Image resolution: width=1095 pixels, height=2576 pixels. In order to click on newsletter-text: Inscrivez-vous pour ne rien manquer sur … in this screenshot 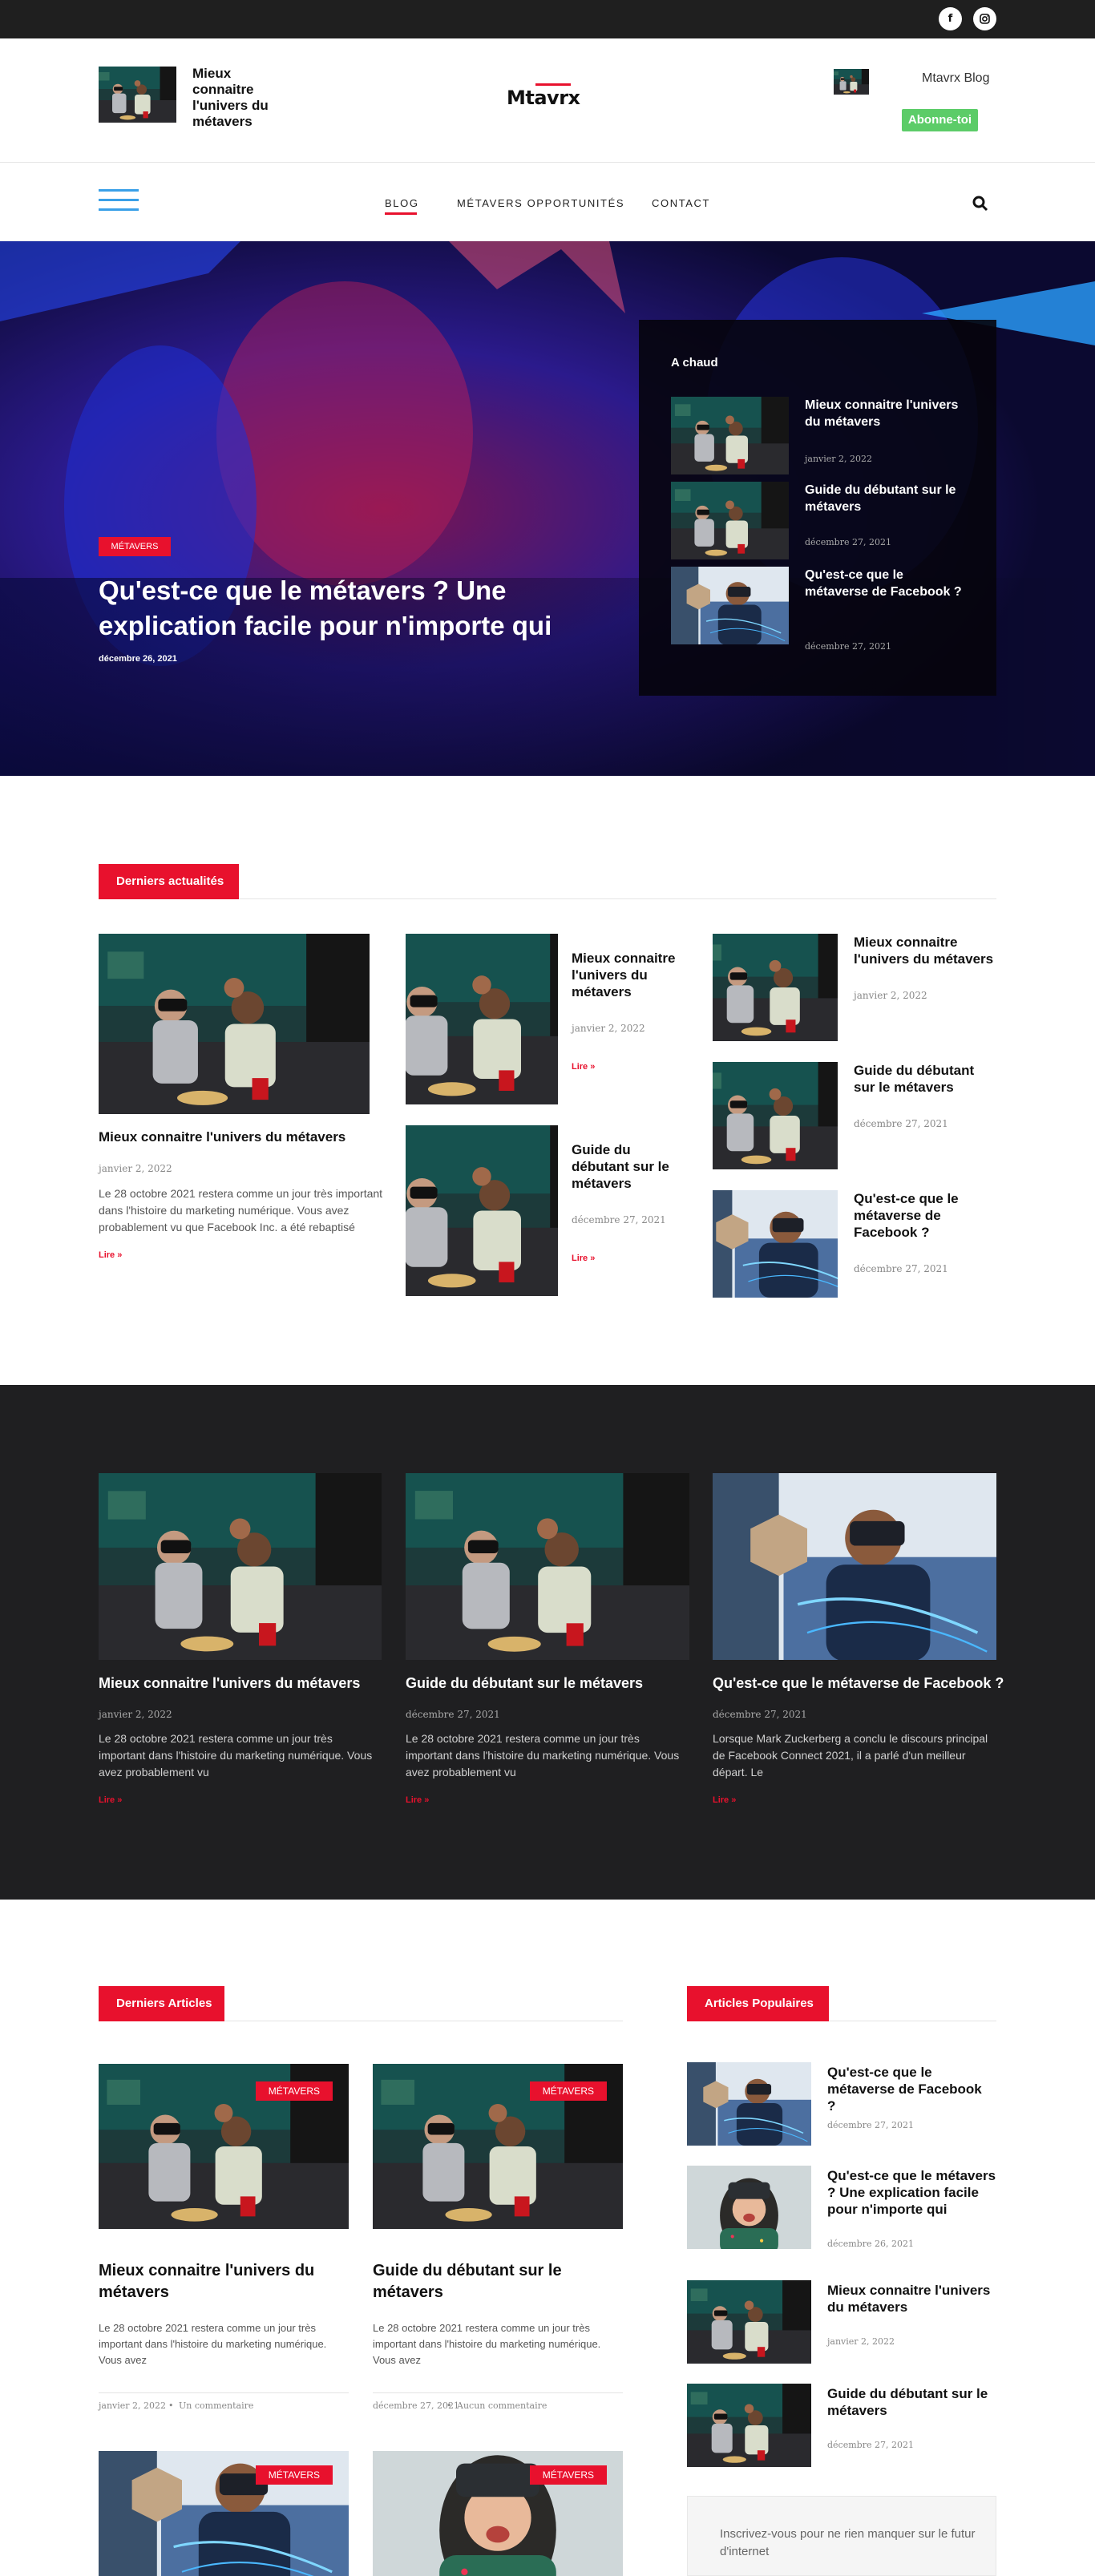, I will do `click(848, 2542)`.